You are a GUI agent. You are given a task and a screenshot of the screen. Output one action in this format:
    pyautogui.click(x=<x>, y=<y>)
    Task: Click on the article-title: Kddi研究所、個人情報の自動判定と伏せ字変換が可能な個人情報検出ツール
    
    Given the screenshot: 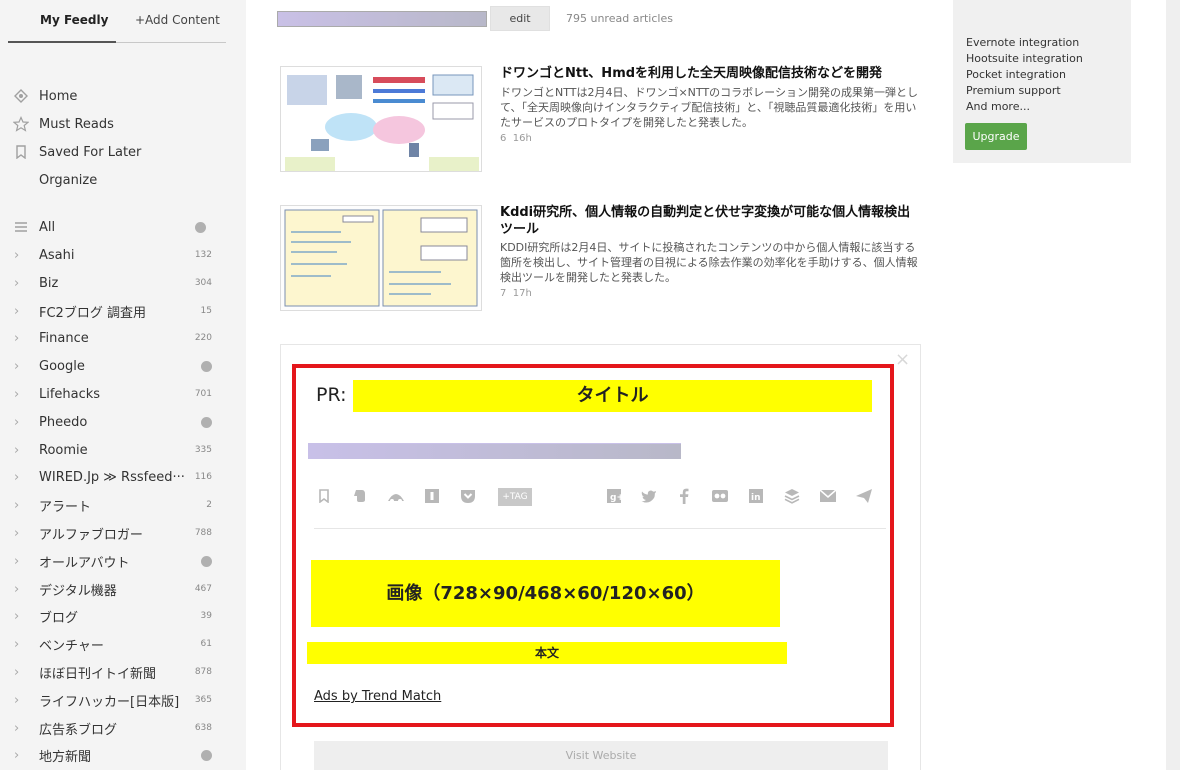 What is the action you would take?
    pyautogui.click(x=710, y=221)
    